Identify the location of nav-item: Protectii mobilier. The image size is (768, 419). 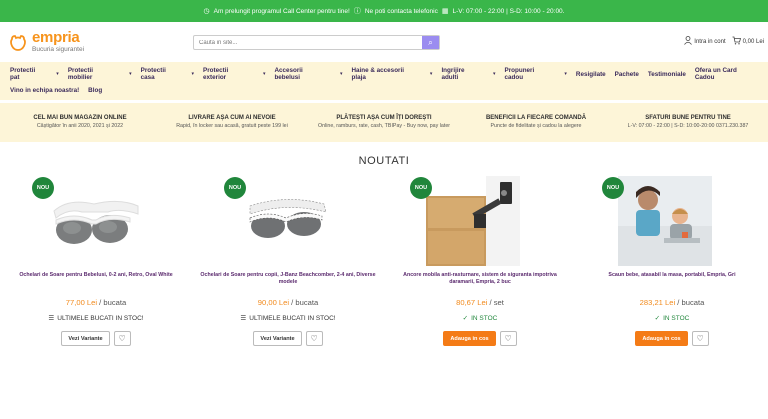
(93, 74).